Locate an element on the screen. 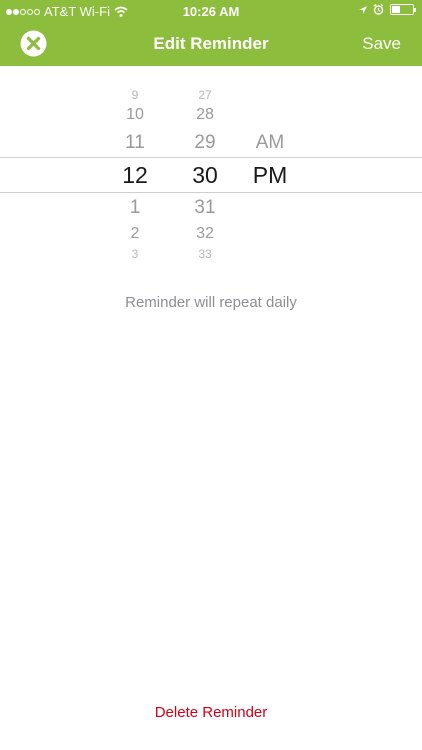  hour-wheel: 9 10 11 12 1 2 3 is located at coordinates (135, 168).